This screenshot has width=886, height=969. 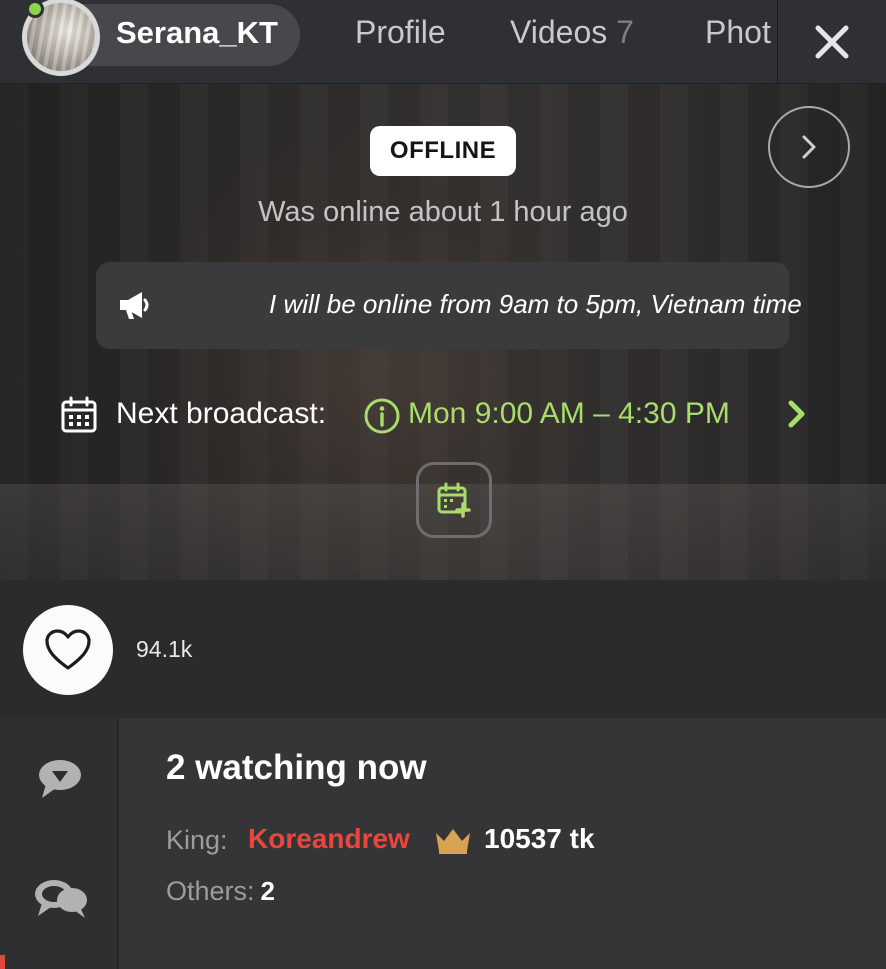 I want to click on tab-photos: Phot, so click(x=741, y=32).